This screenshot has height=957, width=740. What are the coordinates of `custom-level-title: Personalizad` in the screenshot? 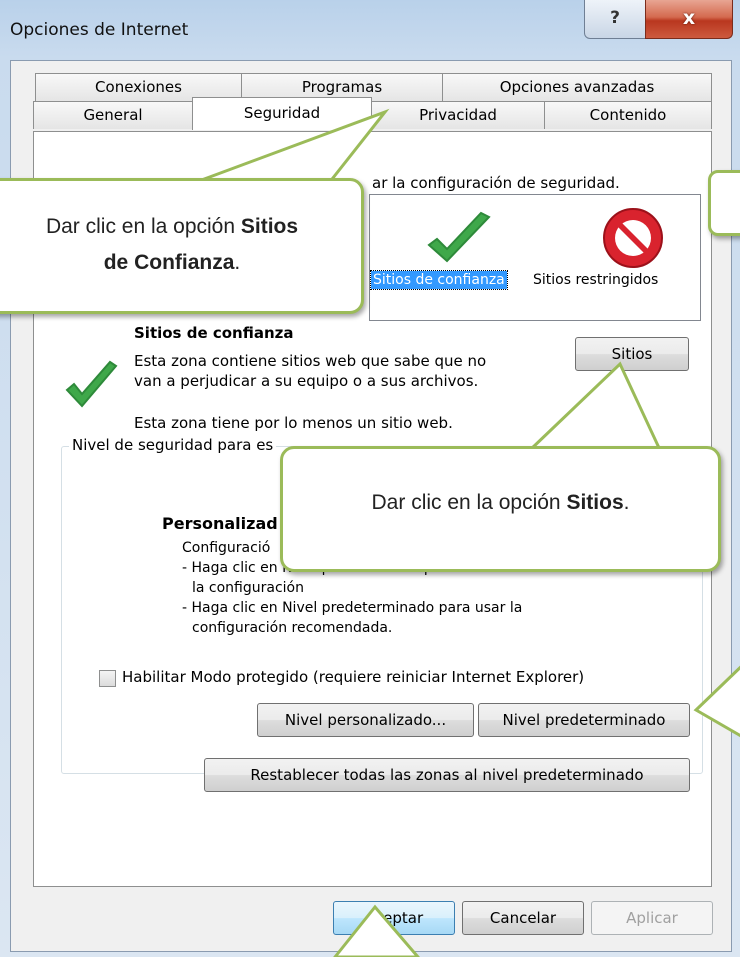 It's located at (220, 523).